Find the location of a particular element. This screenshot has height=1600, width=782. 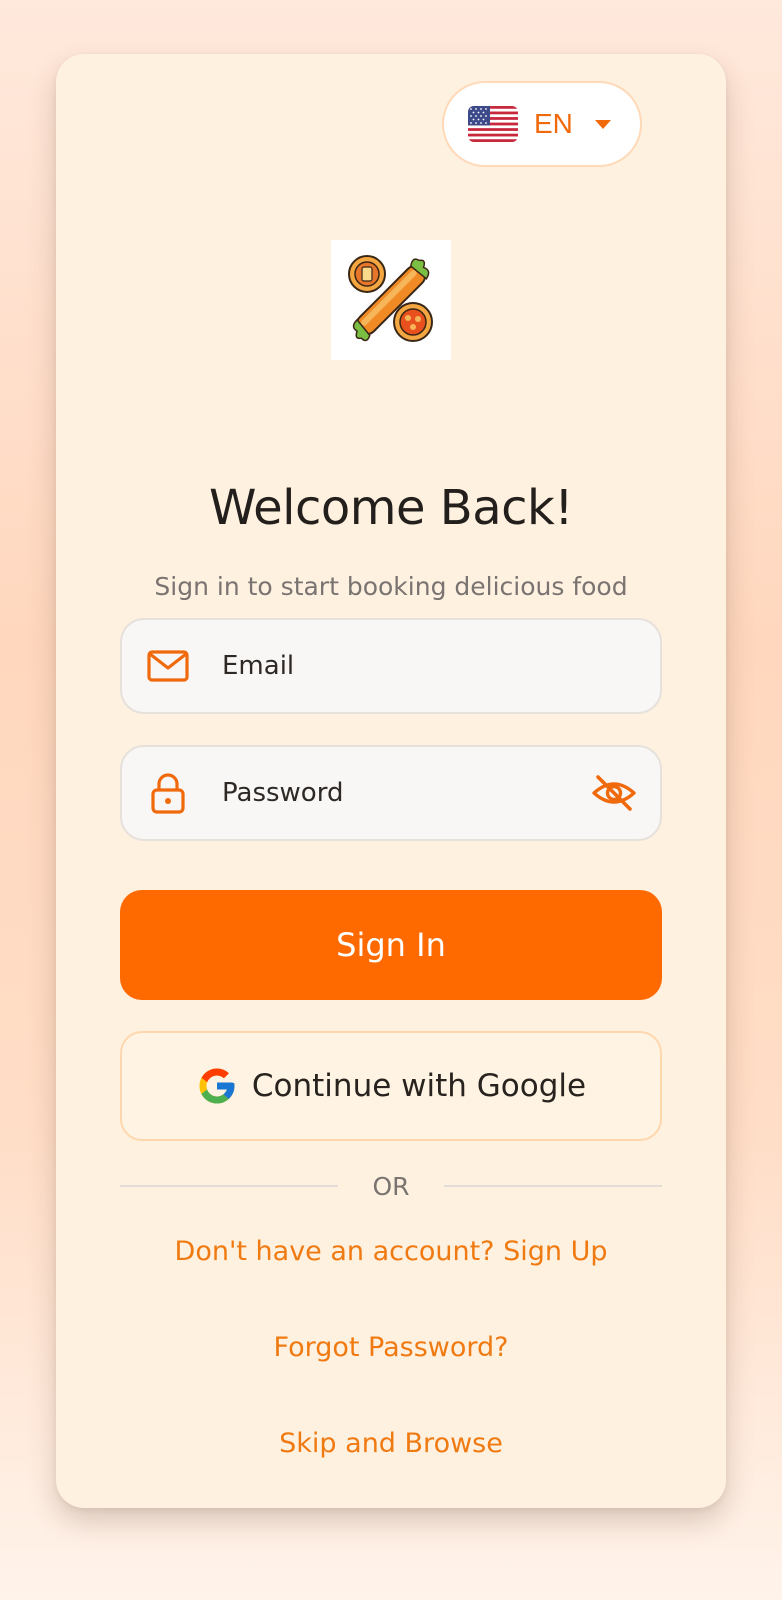

forgot-password-link: Forgot Password? is located at coordinates (391, 1348).